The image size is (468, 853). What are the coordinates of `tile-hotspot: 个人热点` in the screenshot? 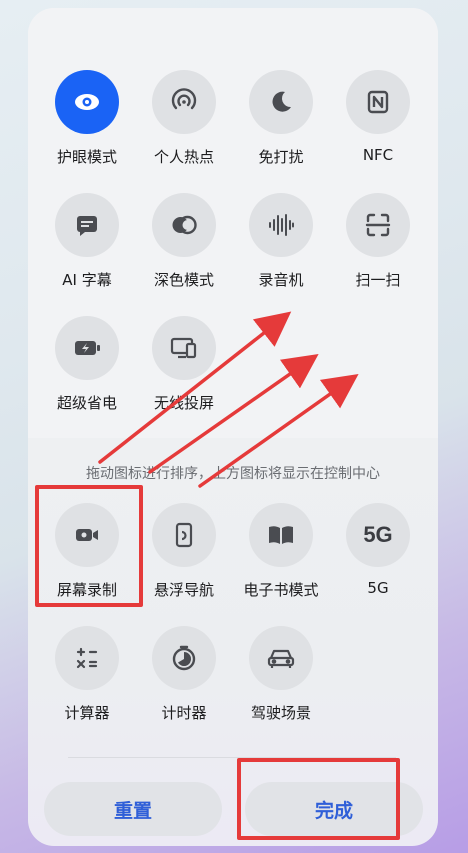 It's located at (184, 118).